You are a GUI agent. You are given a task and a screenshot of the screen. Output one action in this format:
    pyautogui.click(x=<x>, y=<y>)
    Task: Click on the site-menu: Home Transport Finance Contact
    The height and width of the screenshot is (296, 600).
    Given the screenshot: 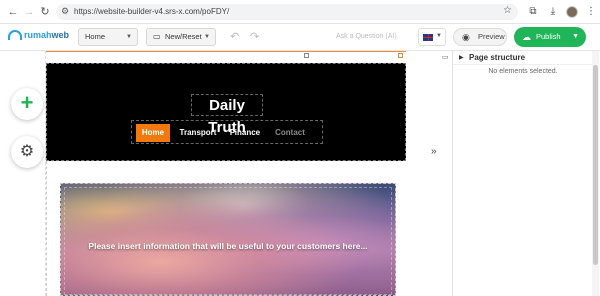 What is the action you would take?
    pyautogui.click(x=227, y=132)
    